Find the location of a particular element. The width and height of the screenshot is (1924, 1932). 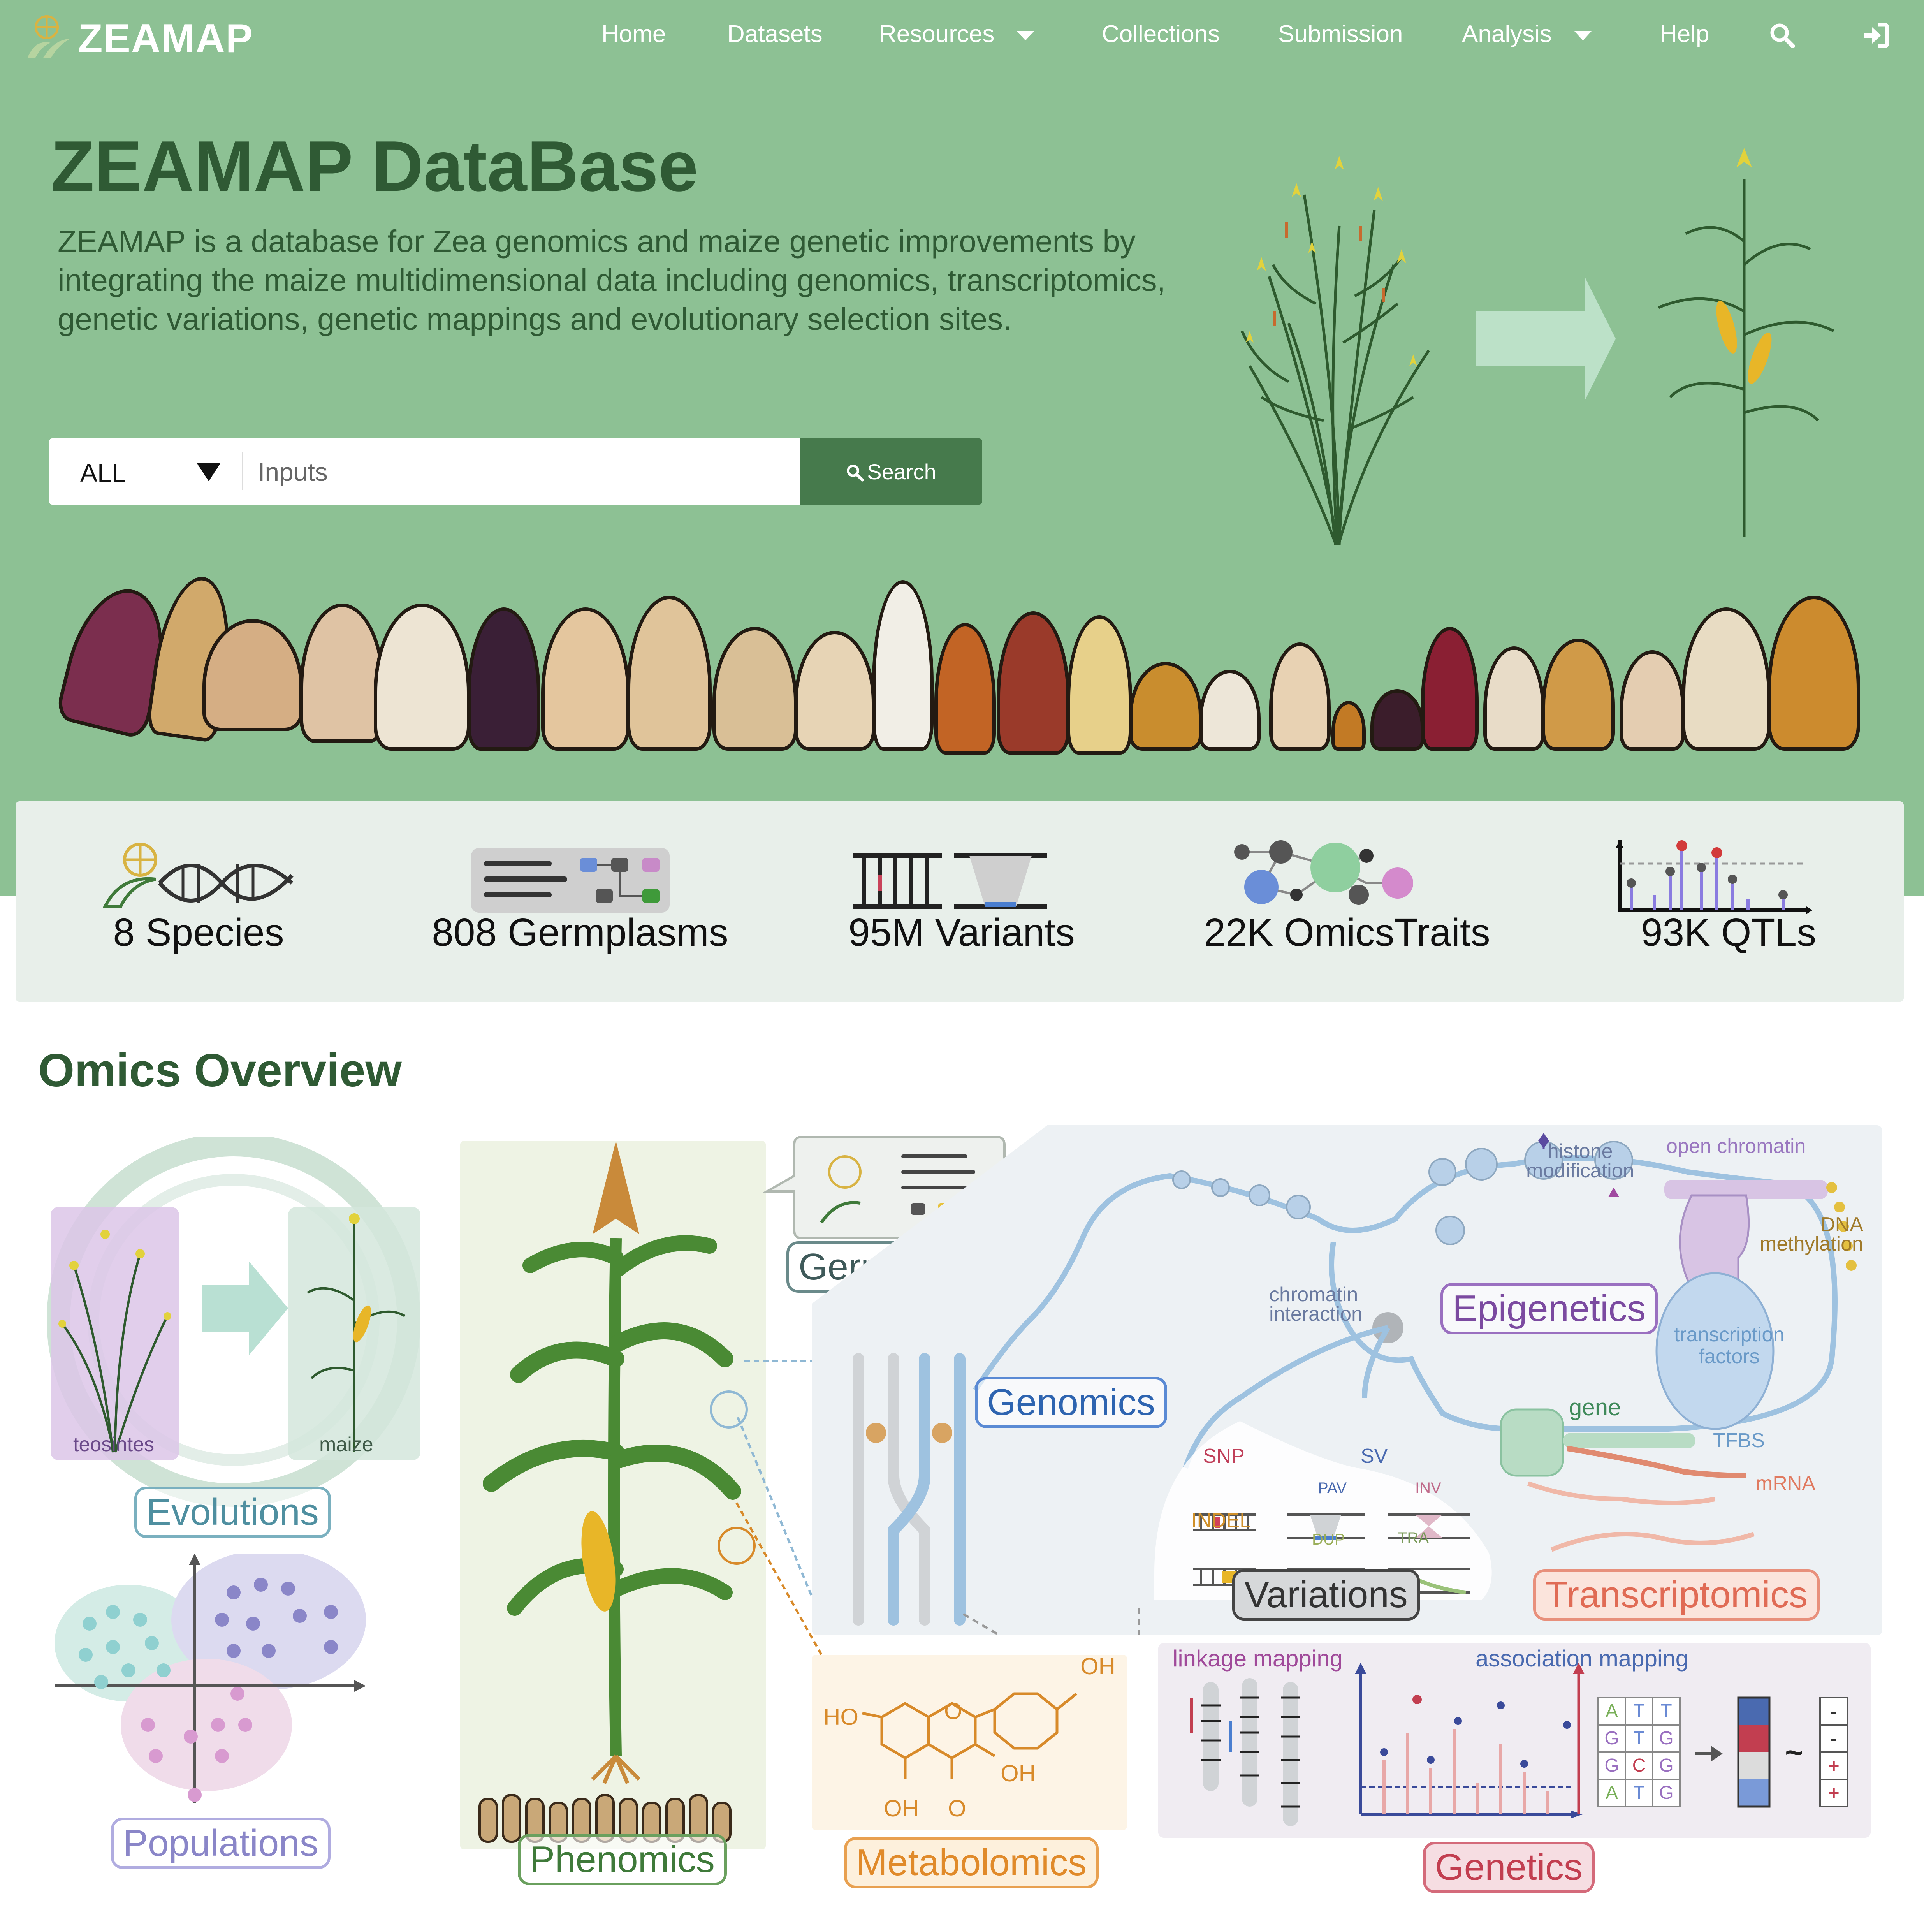

stat-species: 8 Species is located at coordinates (198, 901).